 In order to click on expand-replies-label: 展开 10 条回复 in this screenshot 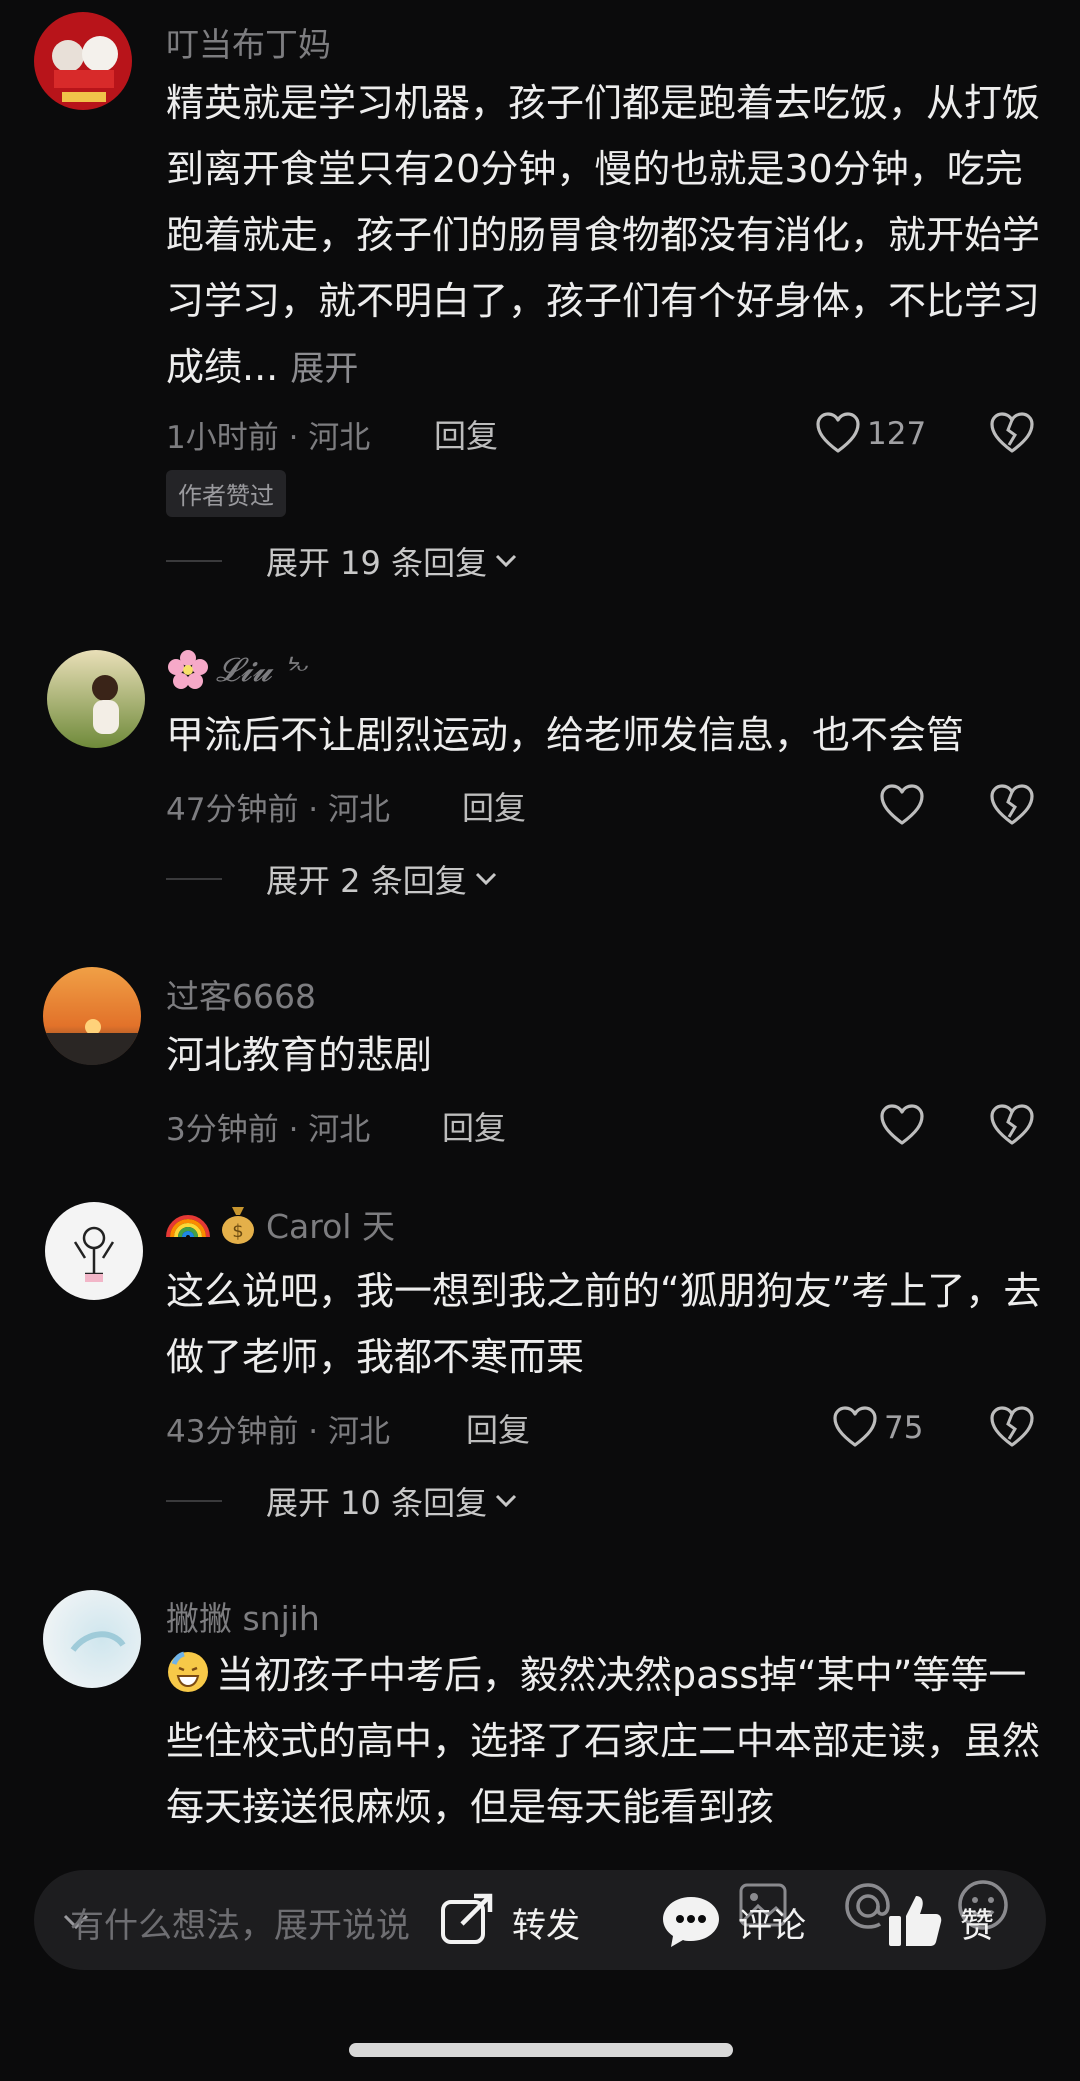, I will do `click(377, 1503)`.